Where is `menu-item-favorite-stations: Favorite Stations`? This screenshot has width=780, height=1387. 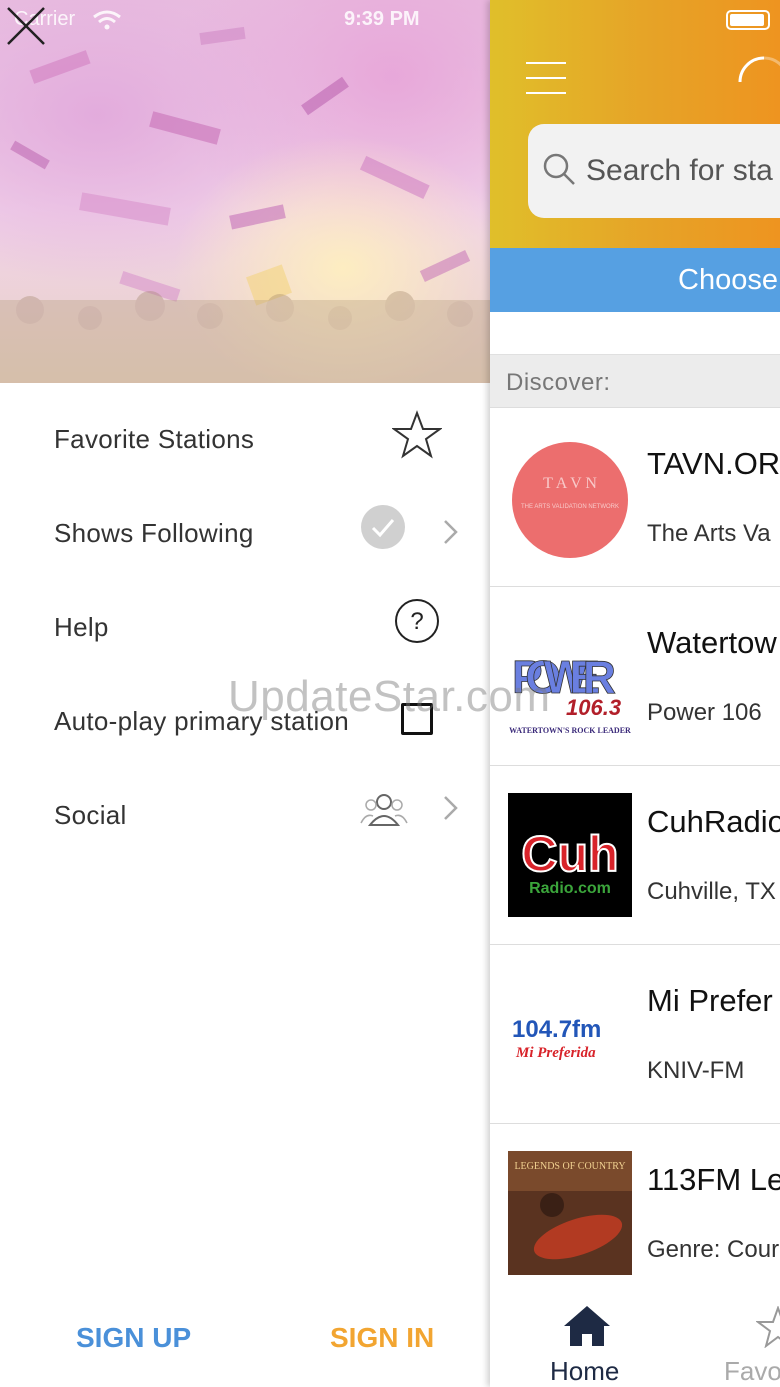
menu-item-favorite-stations: Favorite Stations is located at coordinates (245, 437).